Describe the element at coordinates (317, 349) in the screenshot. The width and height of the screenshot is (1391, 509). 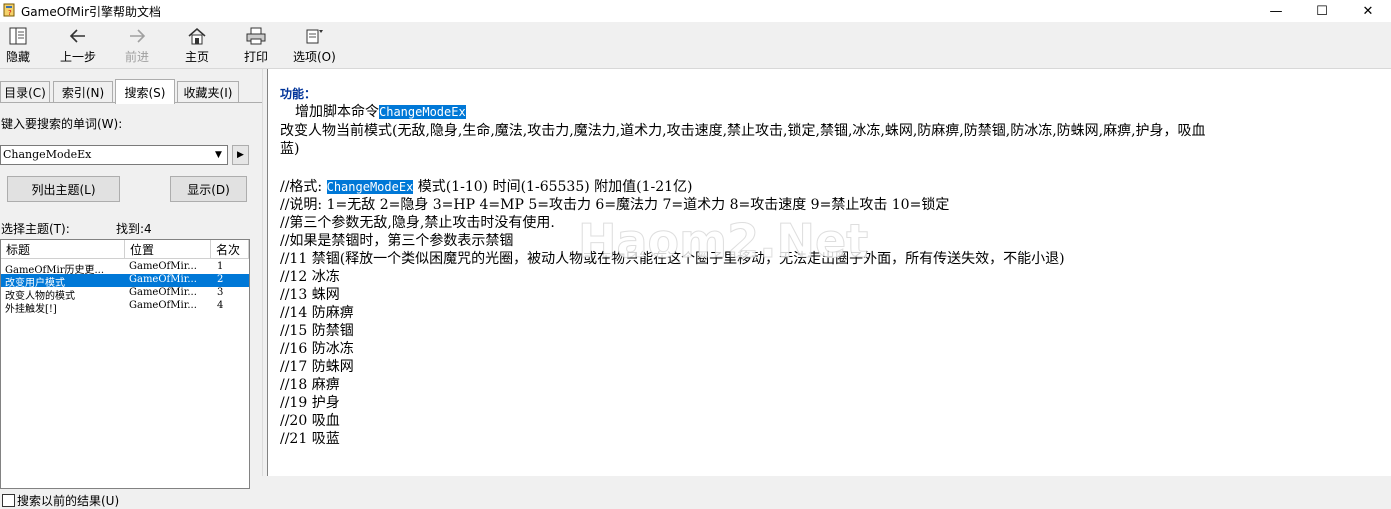
I see `content-line: //16 防冰冻` at that location.